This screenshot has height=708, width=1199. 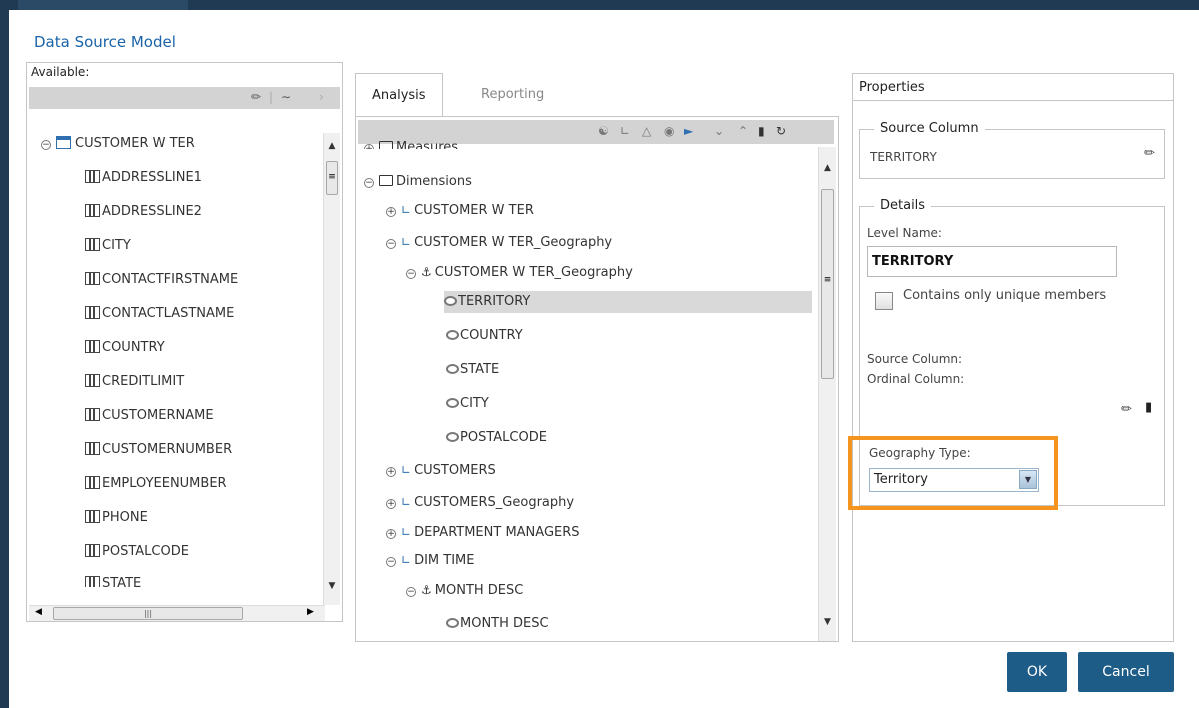 I want to click on details-legend: Details, so click(x=903, y=205).